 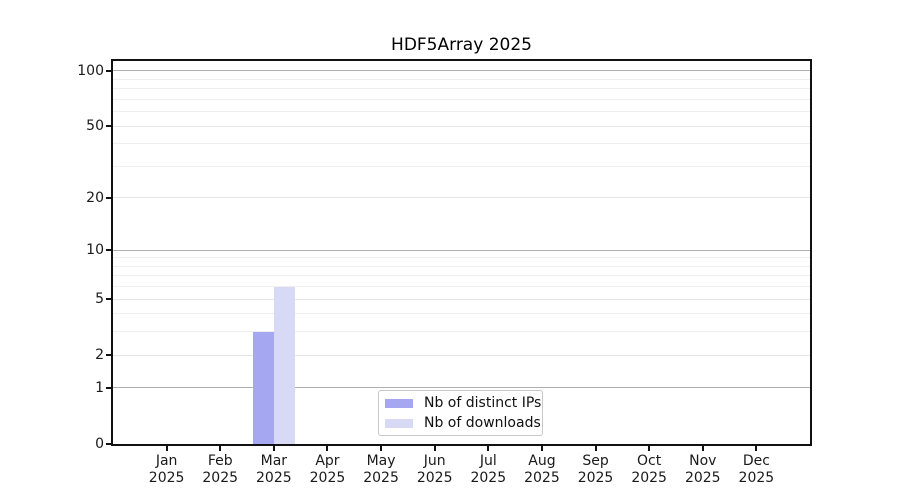 What do you see at coordinates (399, 423) in the screenshot?
I see `legend-swatch-downloads-icon` at bounding box center [399, 423].